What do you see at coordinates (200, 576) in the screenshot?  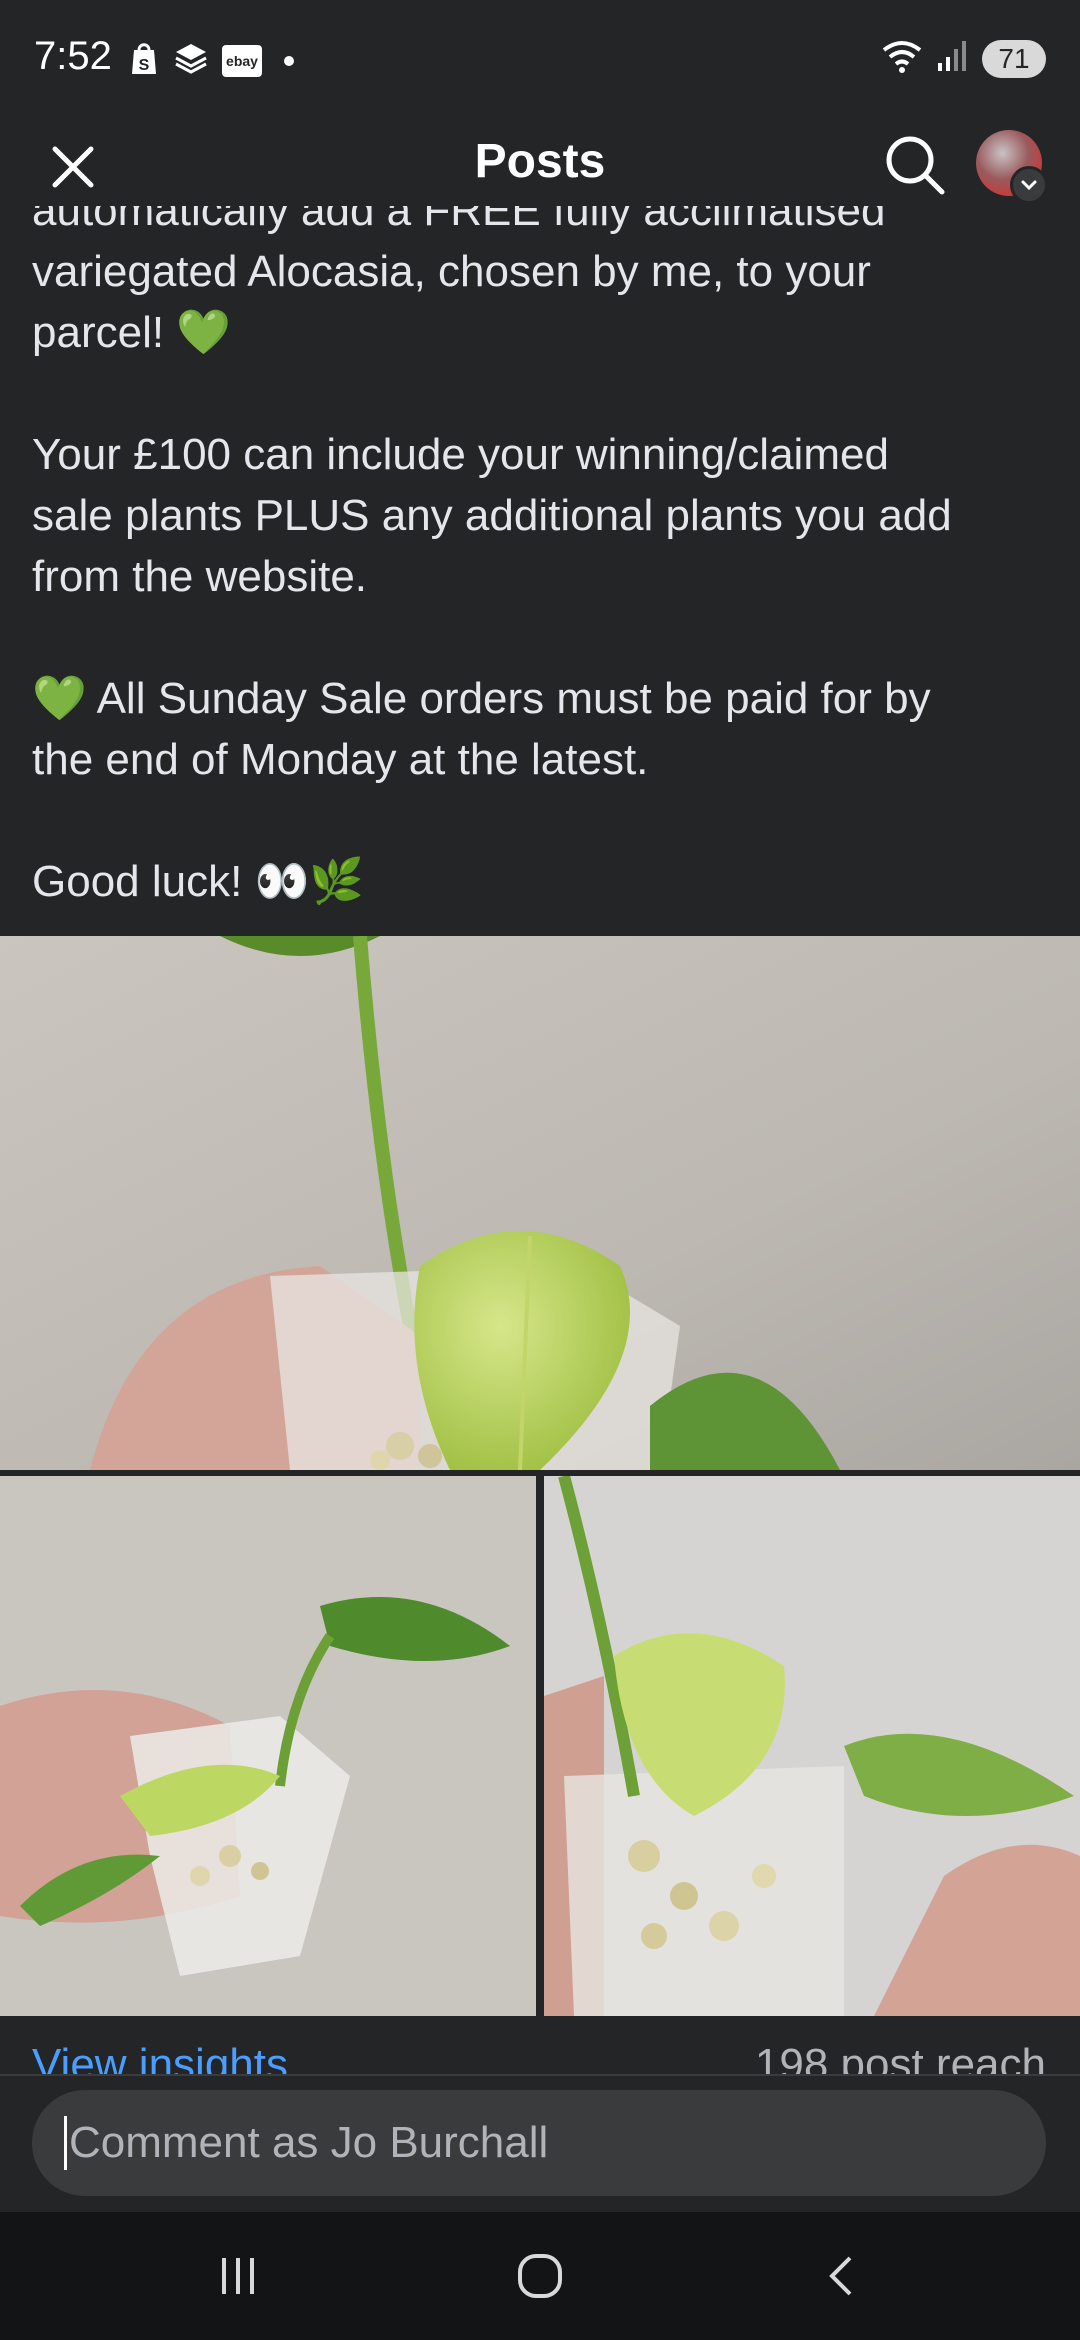 I see `post-line: from the website.` at bounding box center [200, 576].